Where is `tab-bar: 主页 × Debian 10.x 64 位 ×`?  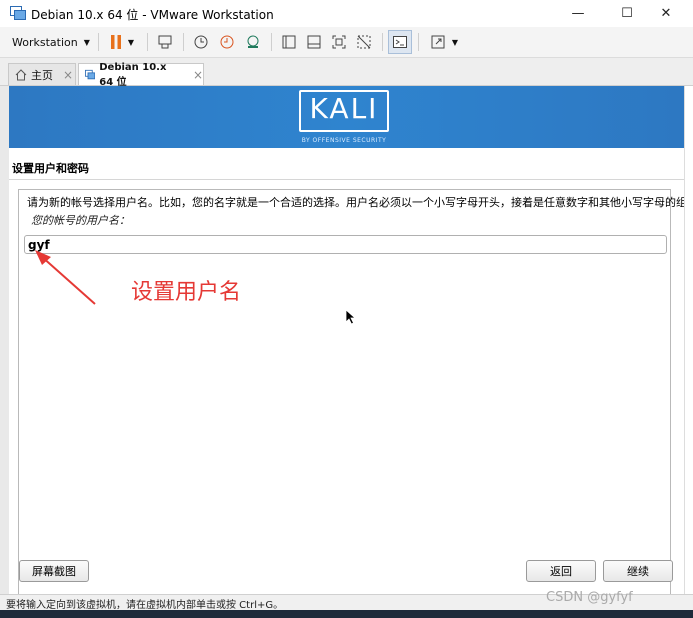
tab-bar: 主页 × Debian 10.x 64 位 × is located at coordinates (346, 73).